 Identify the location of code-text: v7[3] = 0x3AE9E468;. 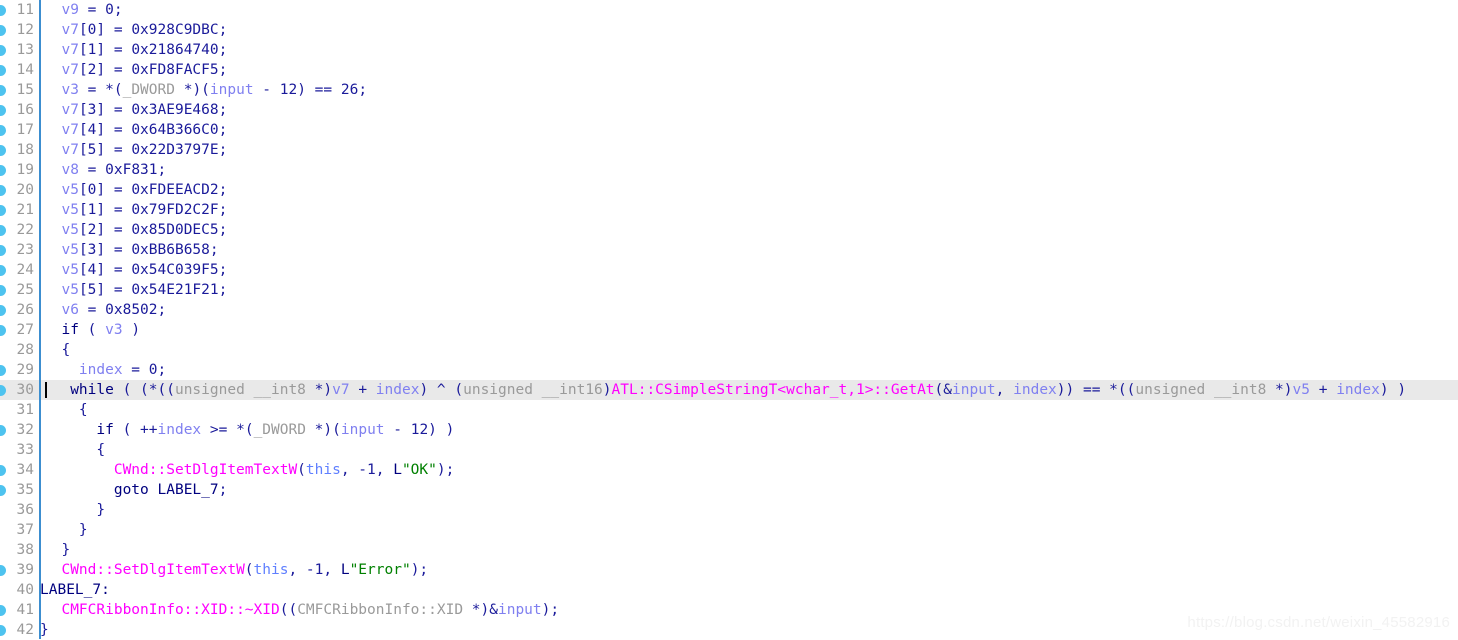
(135, 110).